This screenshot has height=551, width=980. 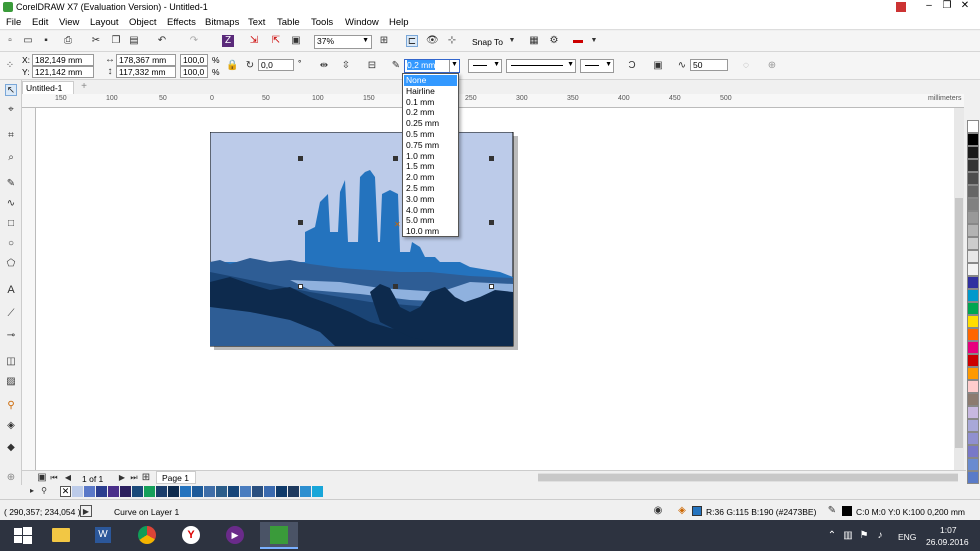 What do you see at coordinates (134, 478) in the screenshot?
I see `last-page-icon: ⏭` at bounding box center [134, 478].